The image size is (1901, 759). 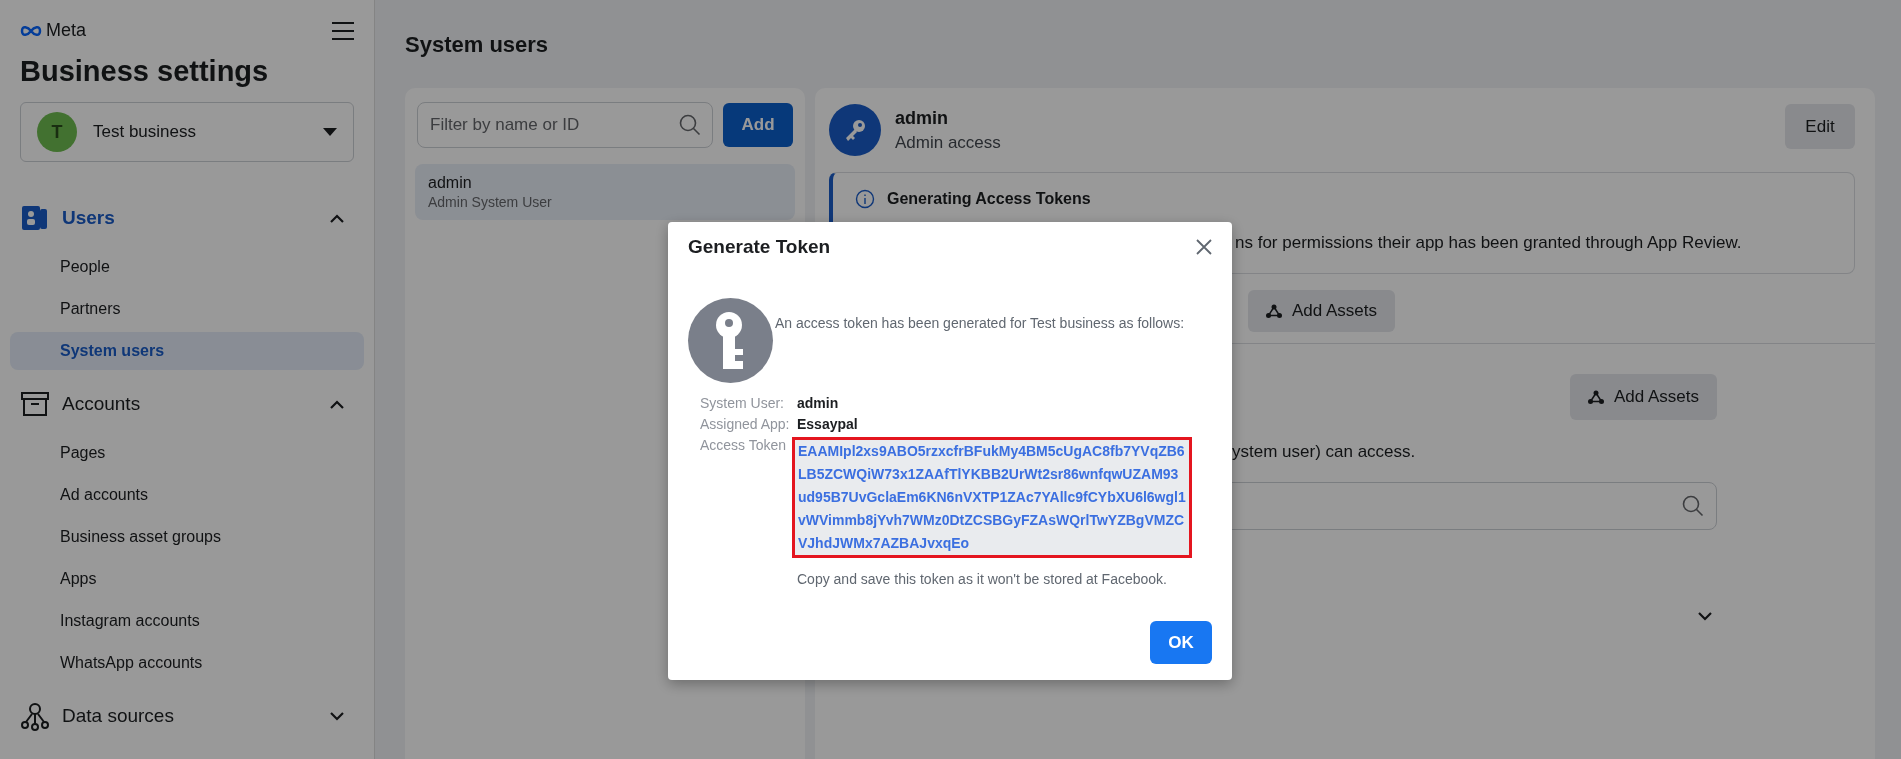 I want to click on dialog-message: An access token has been generated for Test business as follows:, so click(x=980, y=323).